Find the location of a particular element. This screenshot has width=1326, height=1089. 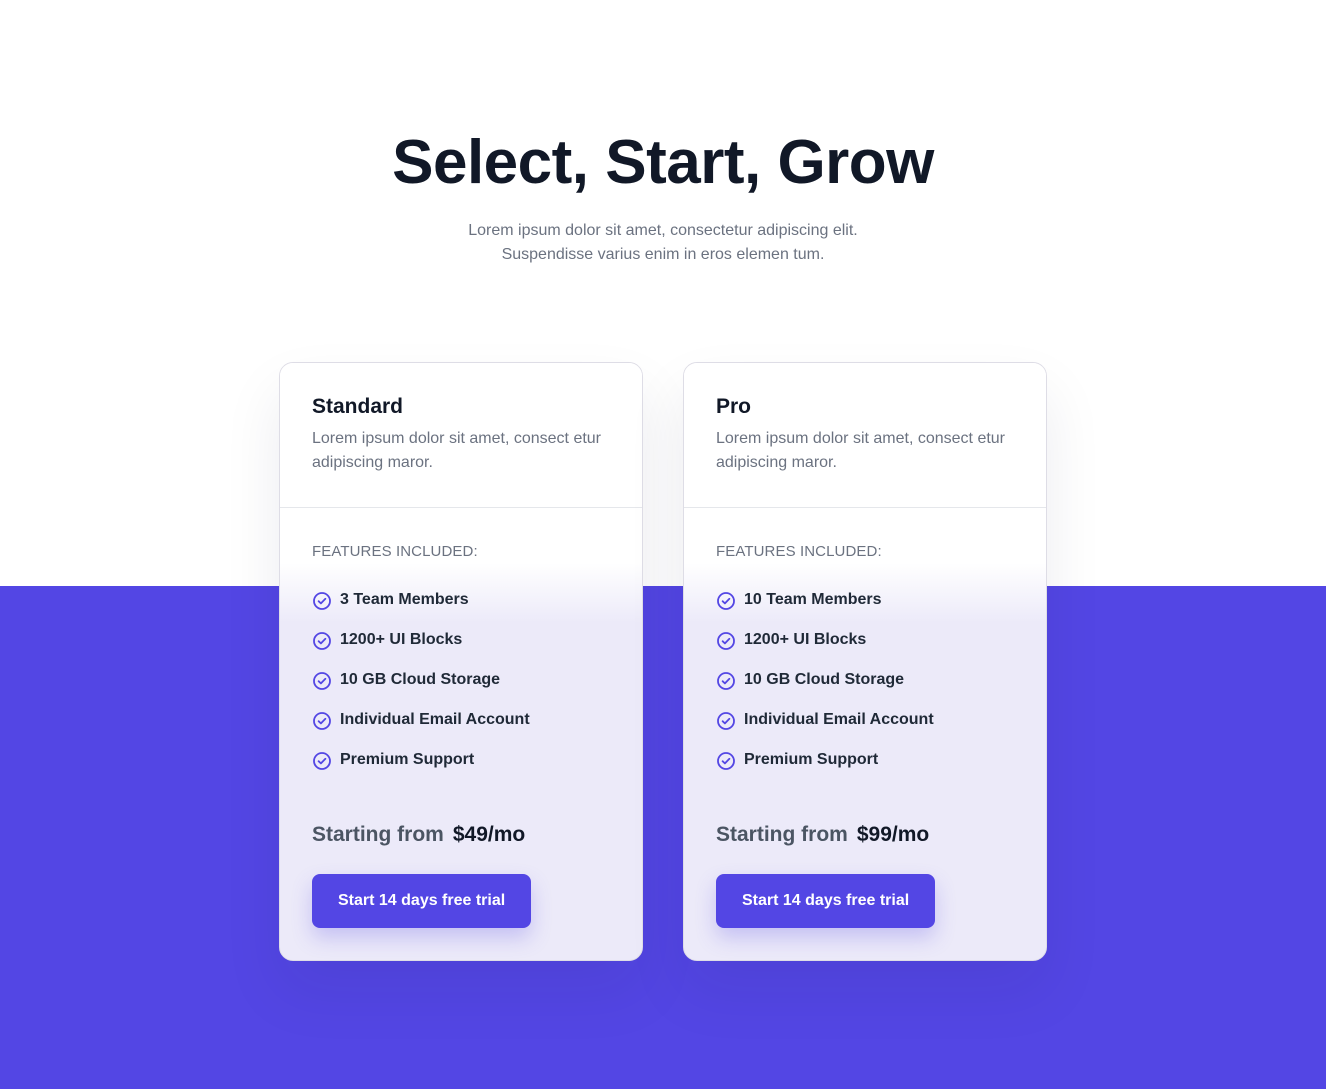

price-row: Starting from $49/mo is located at coordinates (418, 835).